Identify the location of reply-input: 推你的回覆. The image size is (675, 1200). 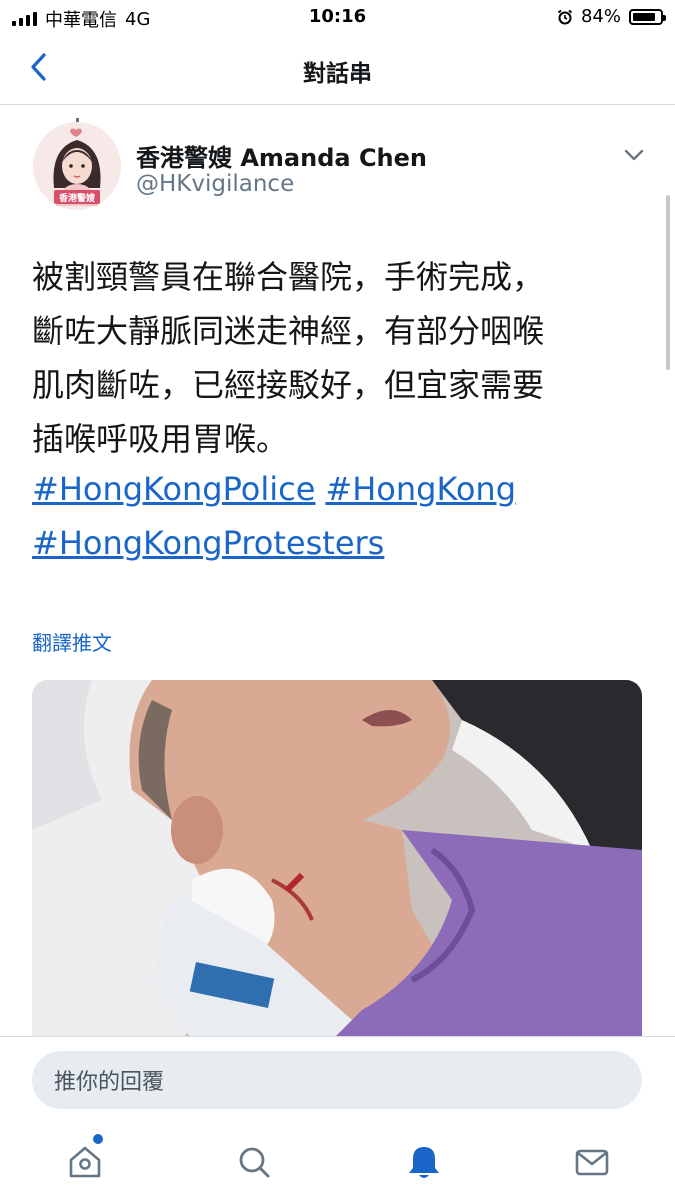
(337, 1080).